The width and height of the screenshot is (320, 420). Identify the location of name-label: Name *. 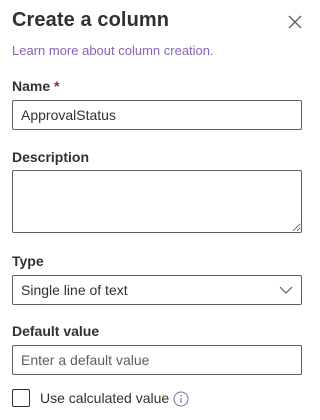
(35, 86).